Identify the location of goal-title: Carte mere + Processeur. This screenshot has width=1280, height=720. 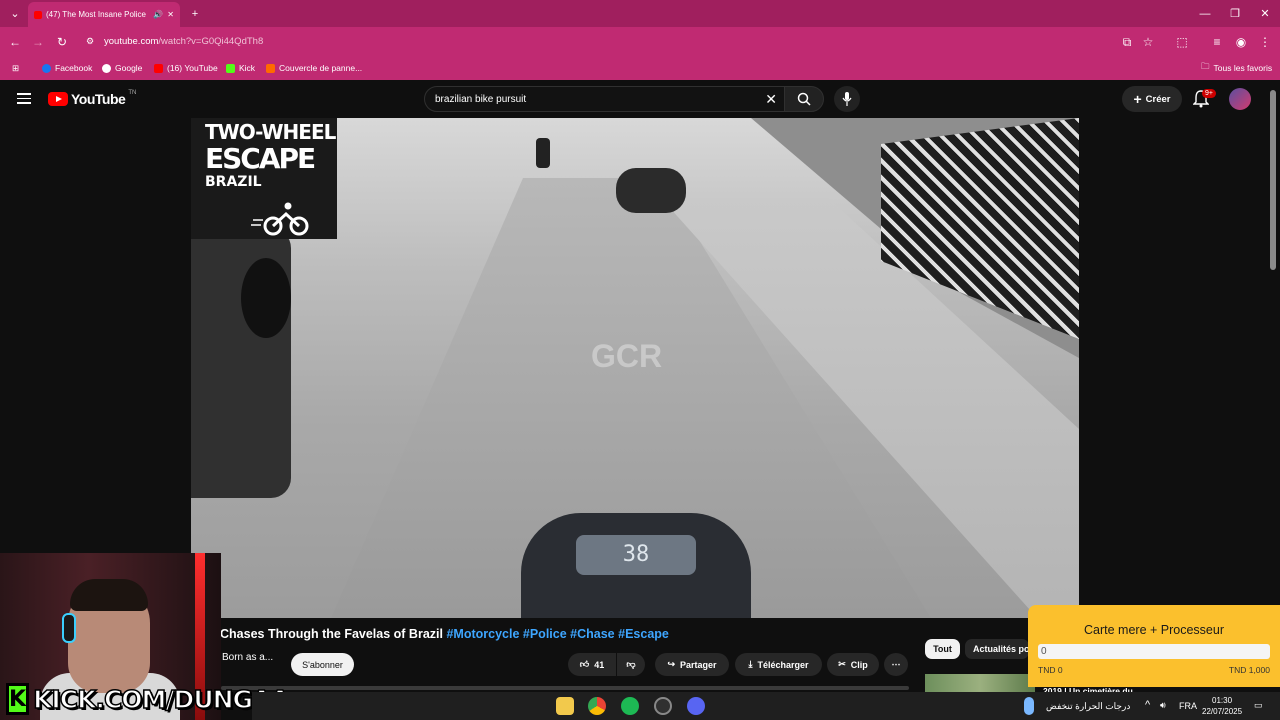
(1154, 630).